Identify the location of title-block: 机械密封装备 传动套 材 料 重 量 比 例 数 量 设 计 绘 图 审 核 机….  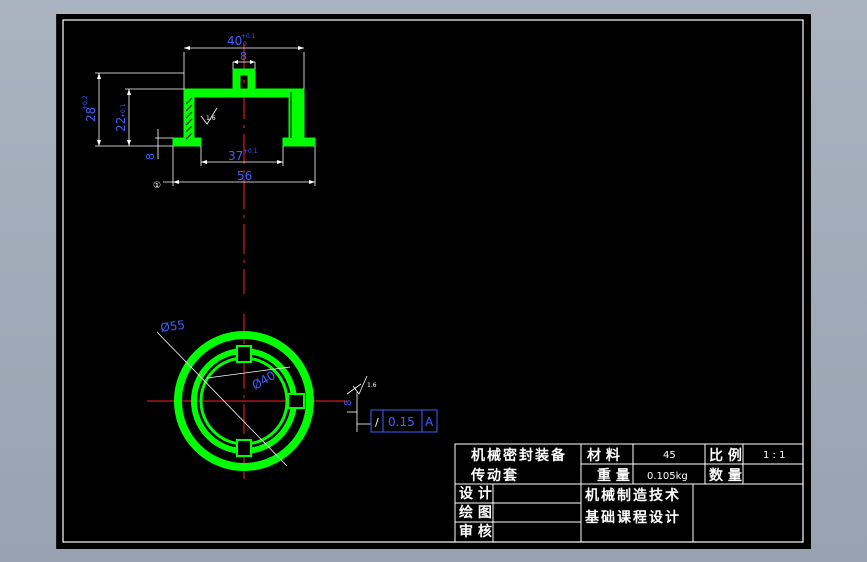
(629, 493).